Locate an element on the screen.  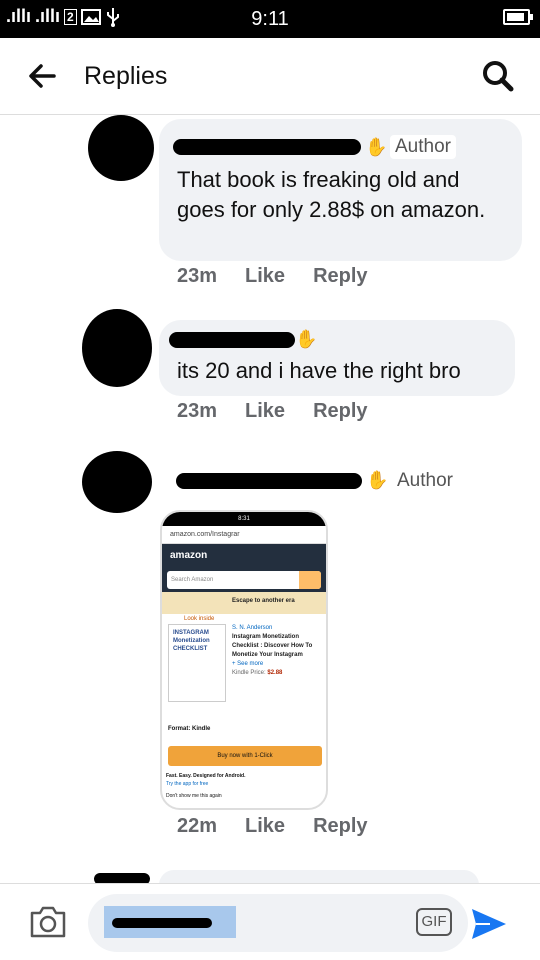
app-header: Replies is located at coordinates (270, 76).